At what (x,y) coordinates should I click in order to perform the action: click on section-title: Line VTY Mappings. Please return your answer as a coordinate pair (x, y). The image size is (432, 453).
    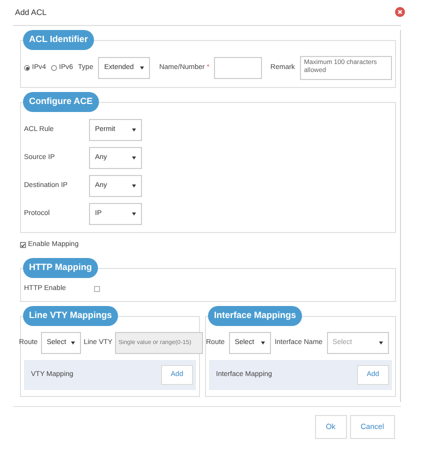
    Looking at the image, I should click on (70, 316).